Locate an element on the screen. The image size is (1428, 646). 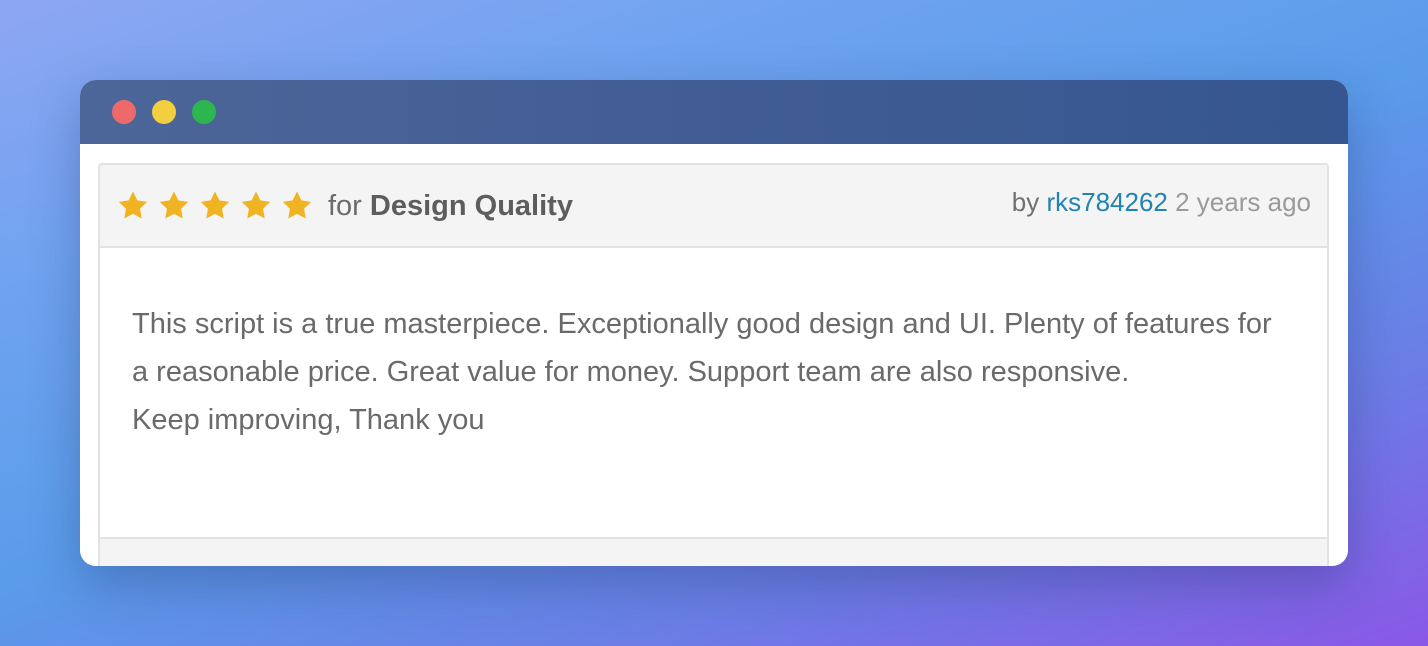
author-link: rks784262 is located at coordinates (1106, 202).